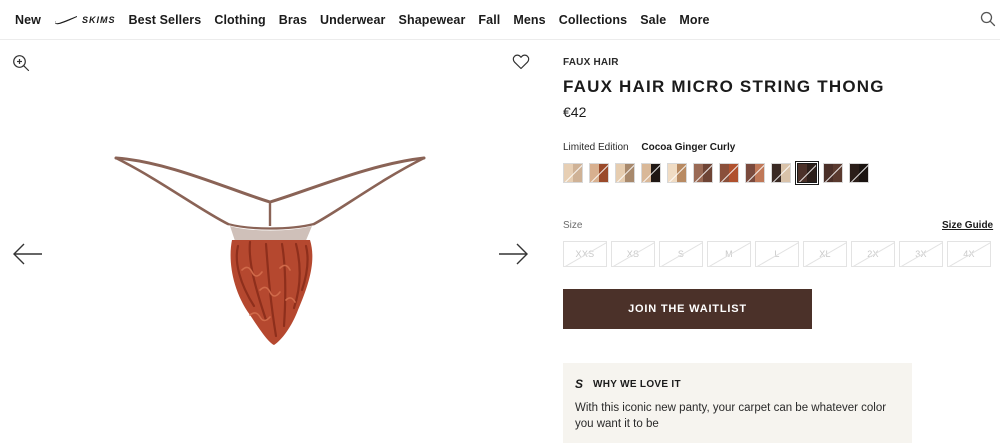 The height and width of the screenshot is (443, 1000). What do you see at coordinates (239, 20) in the screenshot?
I see `nav-item-clothing: Clothing` at bounding box center [239, 20].